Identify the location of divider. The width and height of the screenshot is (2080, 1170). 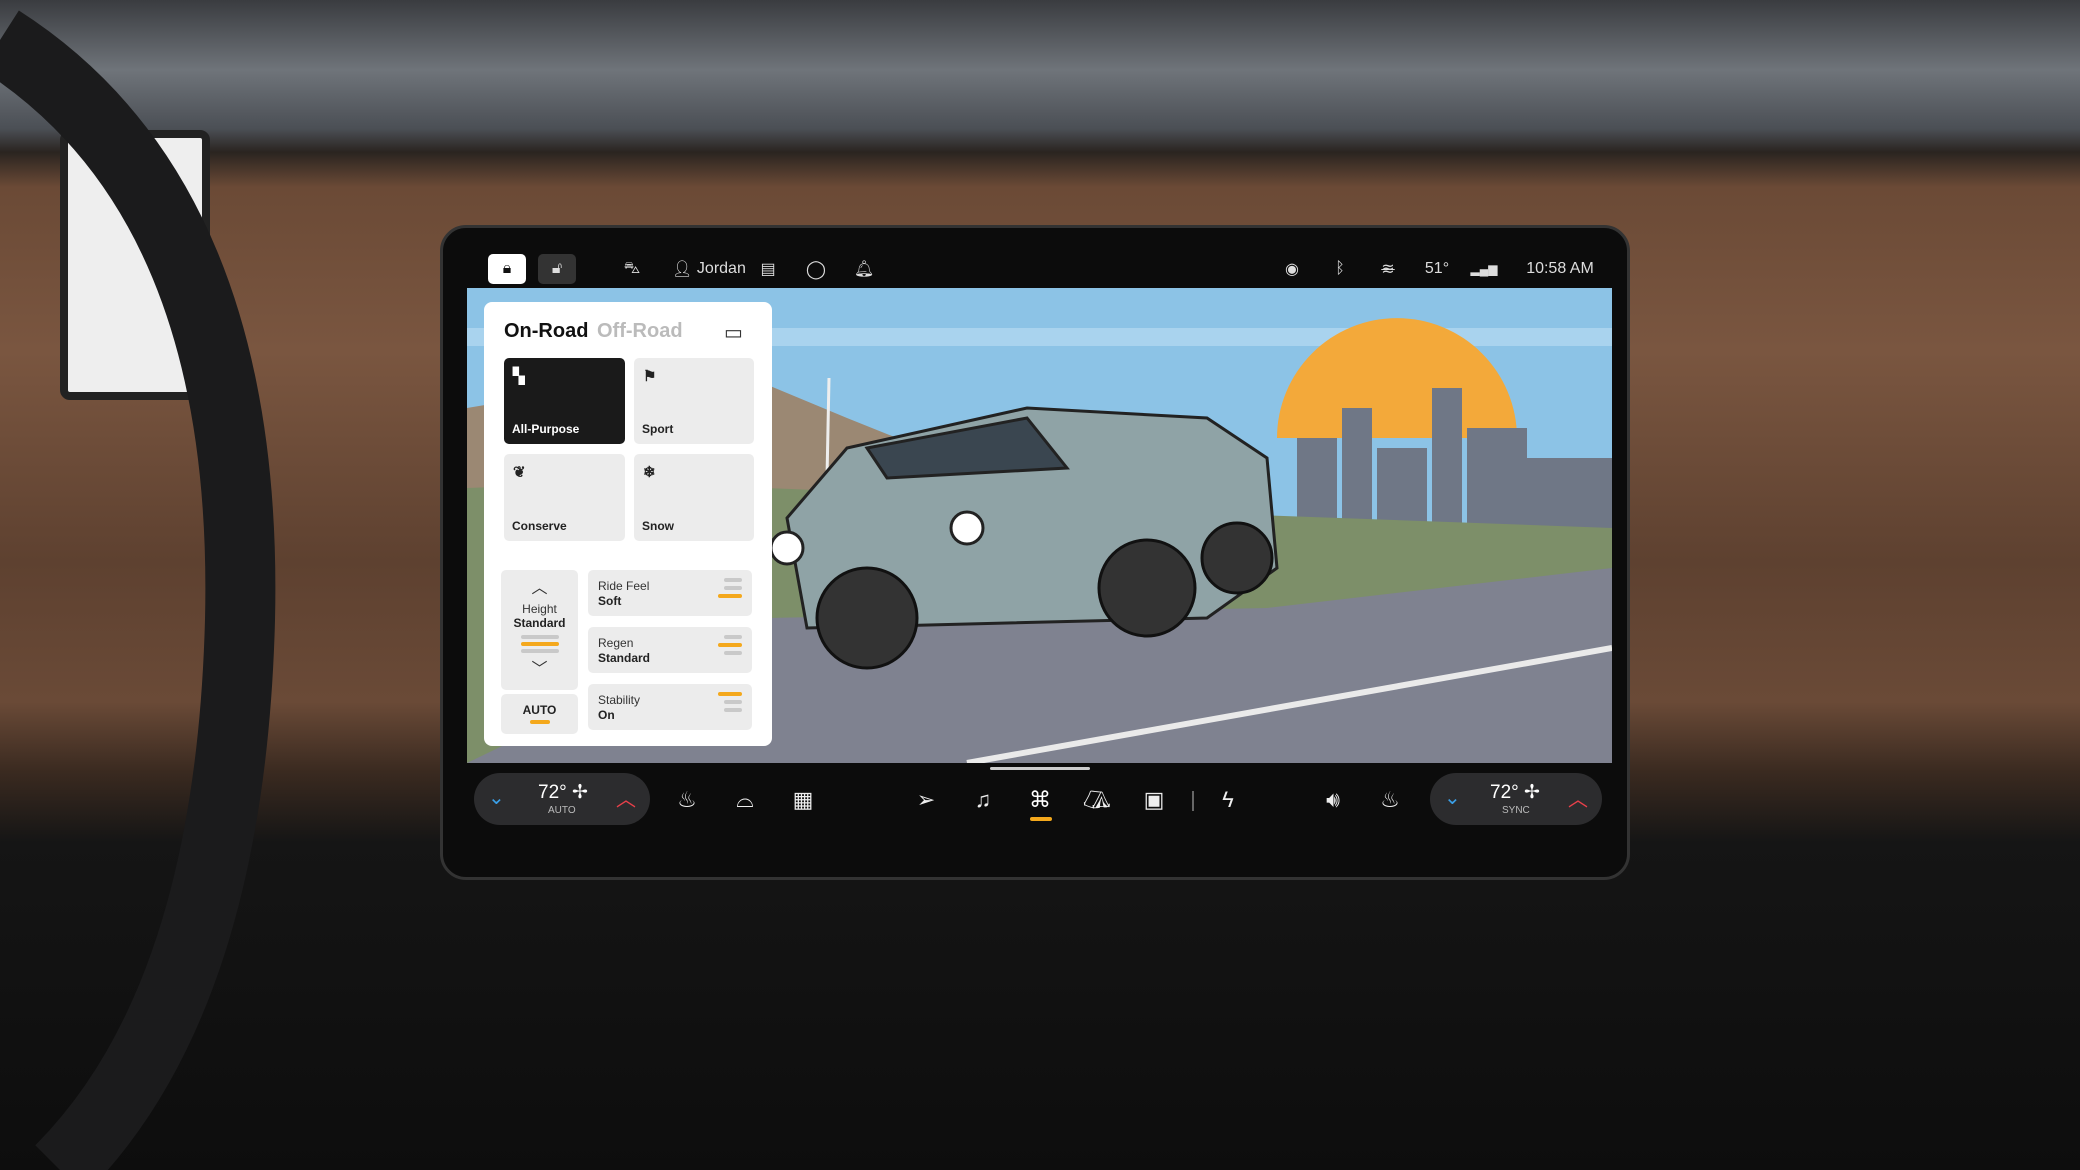
(1193, 801).